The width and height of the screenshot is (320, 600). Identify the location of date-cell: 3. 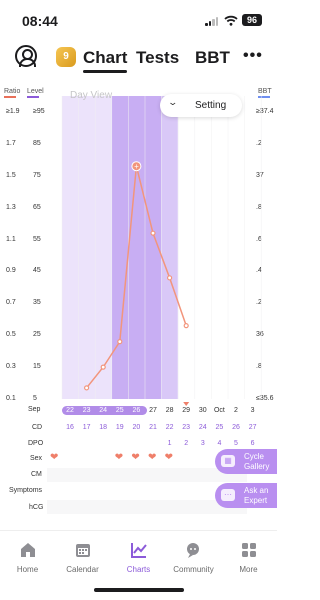
(253, 410).